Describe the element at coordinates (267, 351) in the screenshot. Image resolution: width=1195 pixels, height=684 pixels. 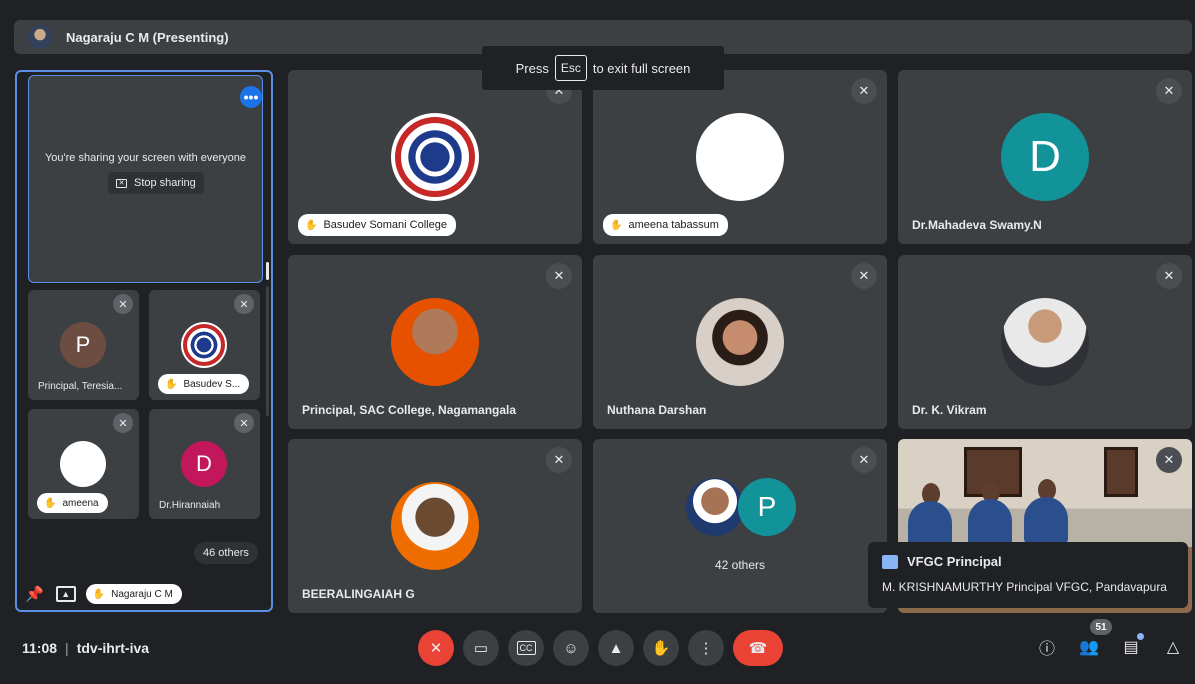
I see `scrollbar-track` at that location.